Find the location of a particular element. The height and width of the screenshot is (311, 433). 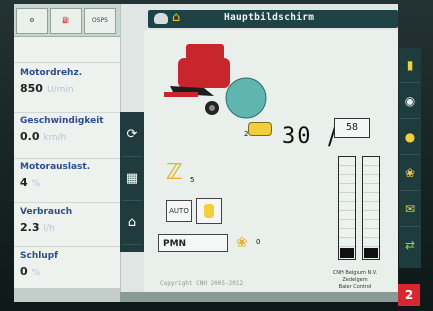

slip-unit: % is located at coordinates (36, 273).